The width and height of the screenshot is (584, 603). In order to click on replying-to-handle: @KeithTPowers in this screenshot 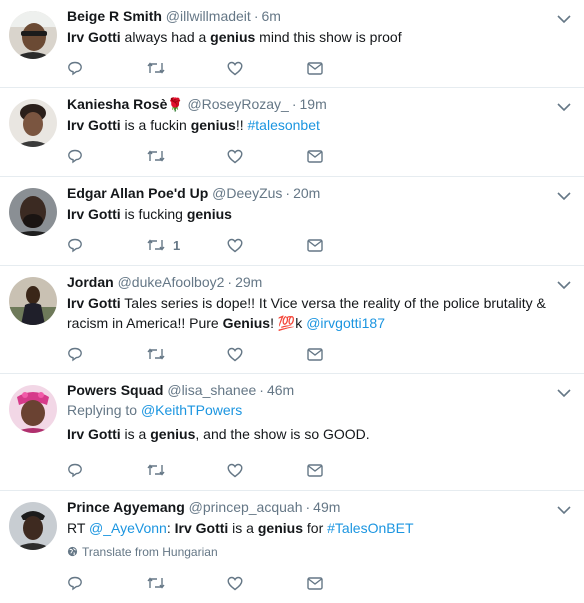, I will do `click(191, 410)`.